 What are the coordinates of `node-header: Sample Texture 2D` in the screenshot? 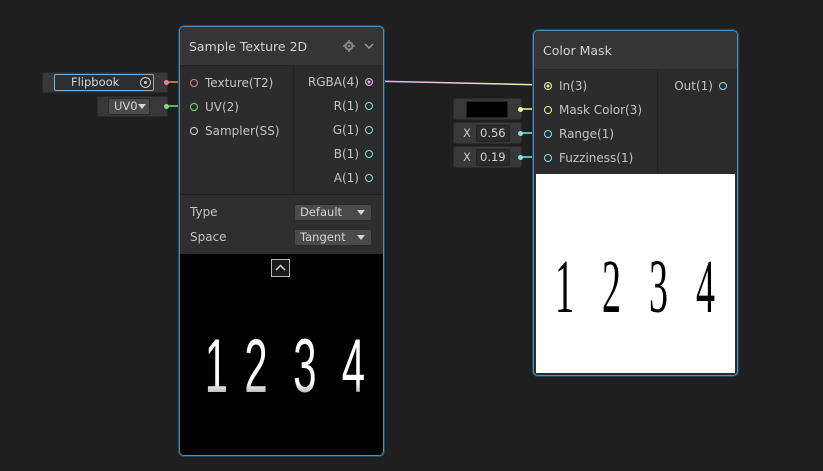 It's located at (281, 46).